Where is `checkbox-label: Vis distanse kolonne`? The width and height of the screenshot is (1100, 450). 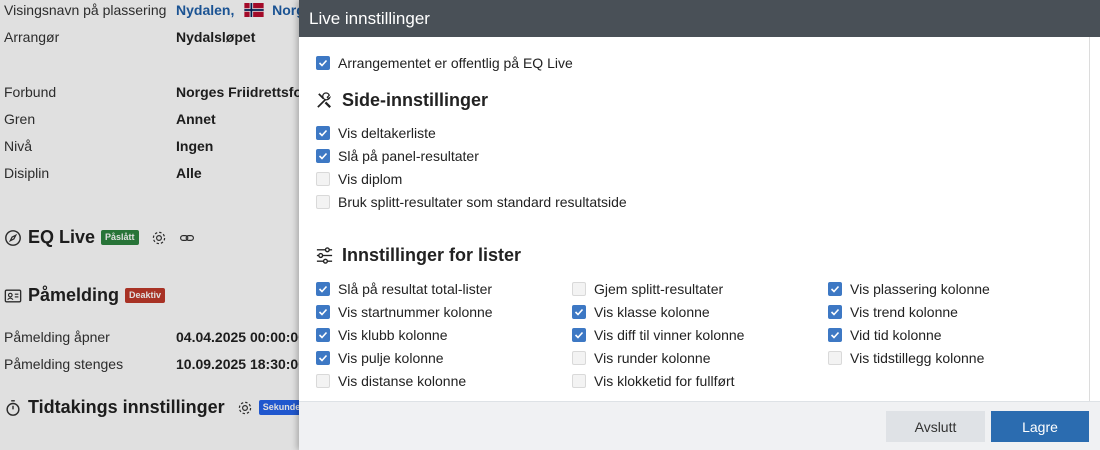 checkbox-label: Vis distanse kolonne is located at coordinates (402, 381).